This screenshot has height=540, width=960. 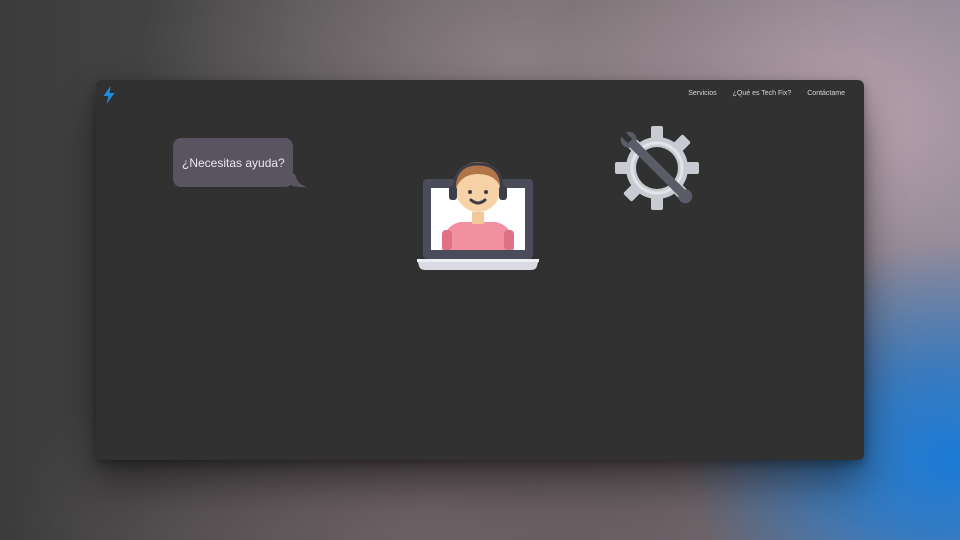 I want to click on gear-wrench-icon, so click(x=657, y=168).